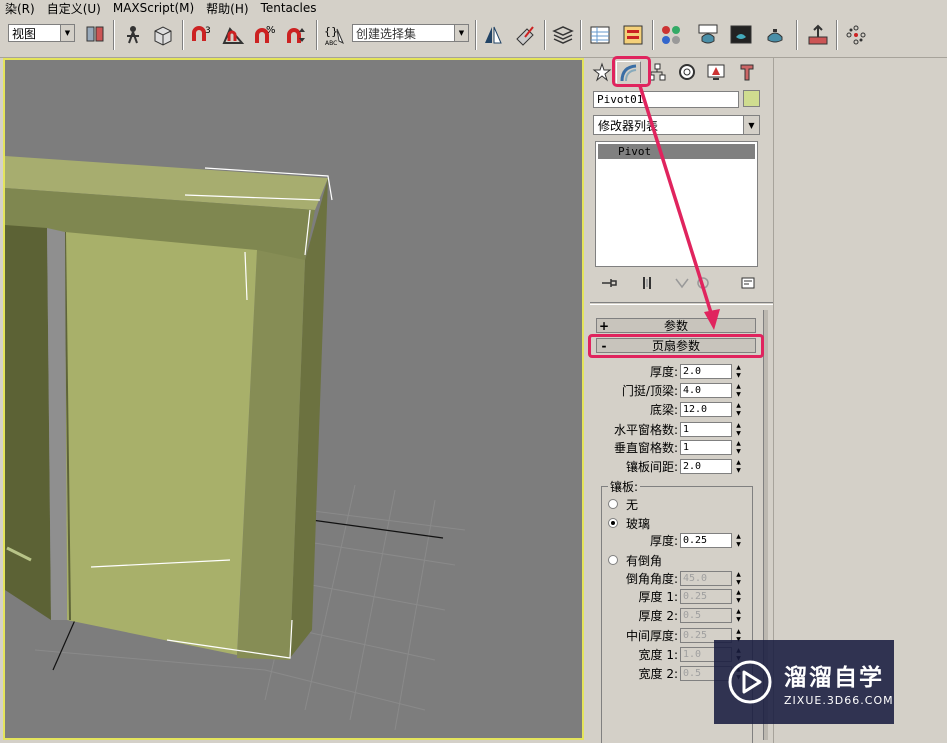 The width and height of the screenshot is (947, 743). What do you see at coordinates (673, 466) in the screenshot?
I see `param-muntin: 镶板间距: 2.0 ▲ ▼` at bounding box center [673, 466].